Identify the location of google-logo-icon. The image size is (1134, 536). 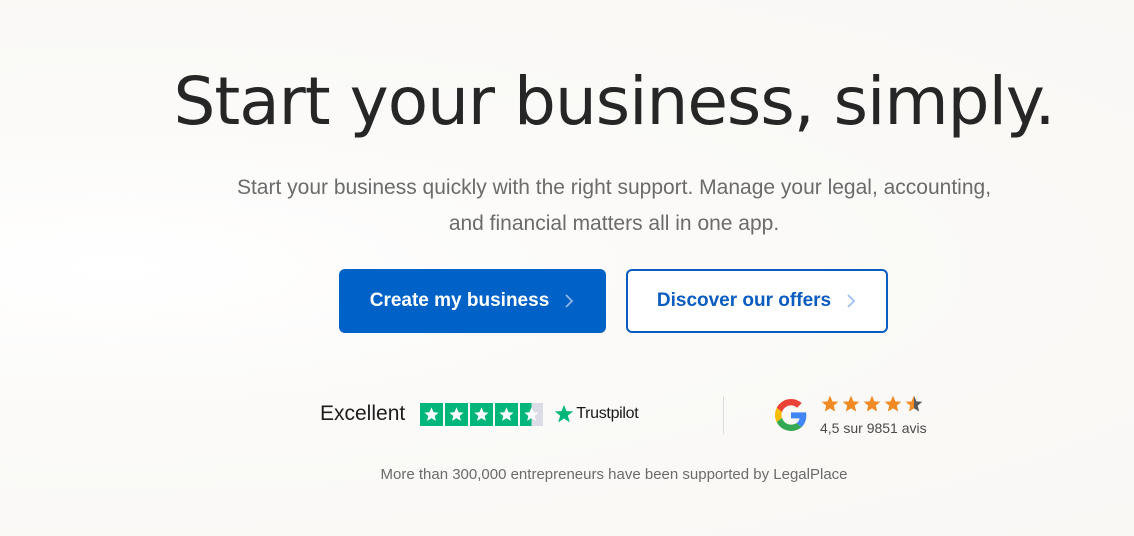
(791, 415).